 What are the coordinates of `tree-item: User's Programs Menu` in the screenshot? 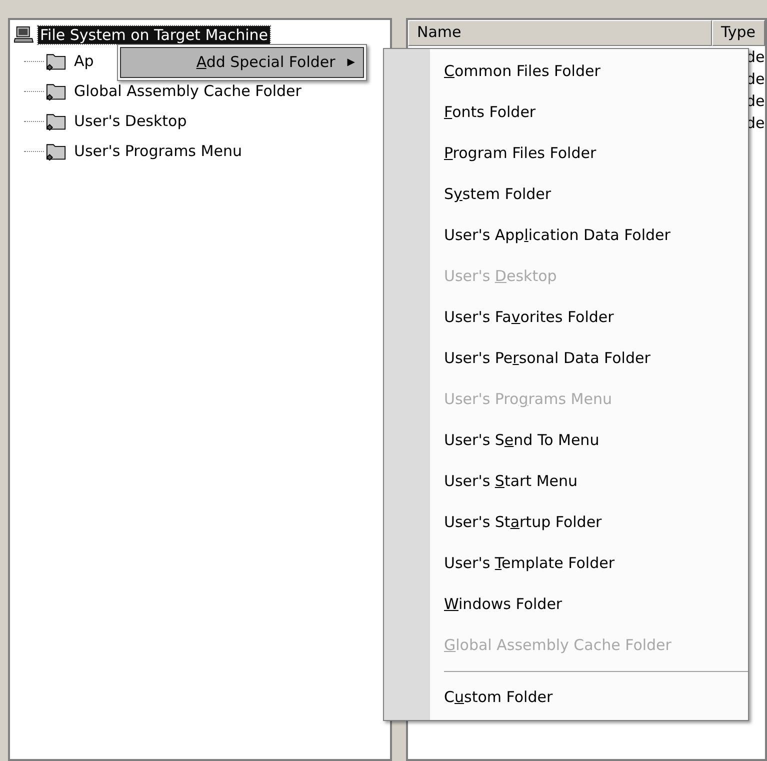 It's located at (158, 151).